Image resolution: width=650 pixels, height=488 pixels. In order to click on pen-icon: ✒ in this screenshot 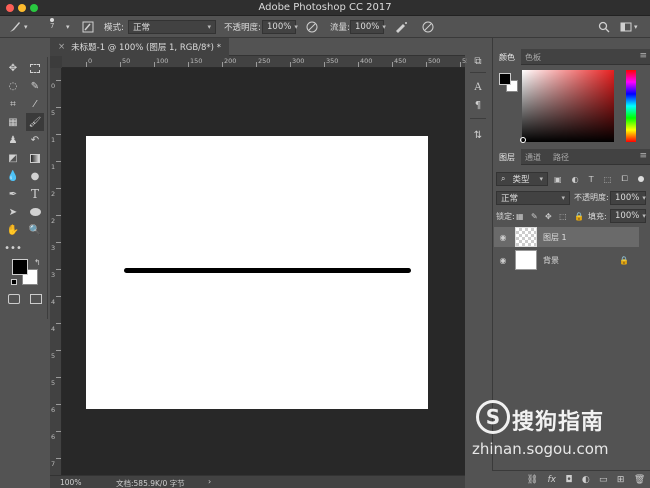, I will do `click(13, 194)`.